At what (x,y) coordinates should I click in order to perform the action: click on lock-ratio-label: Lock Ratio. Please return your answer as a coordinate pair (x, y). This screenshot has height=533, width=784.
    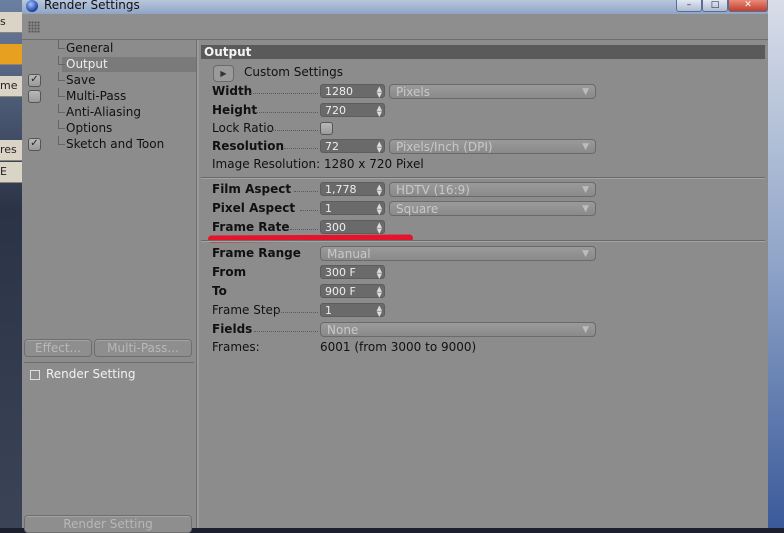
    Looking at the image, I should click on (243, 128).